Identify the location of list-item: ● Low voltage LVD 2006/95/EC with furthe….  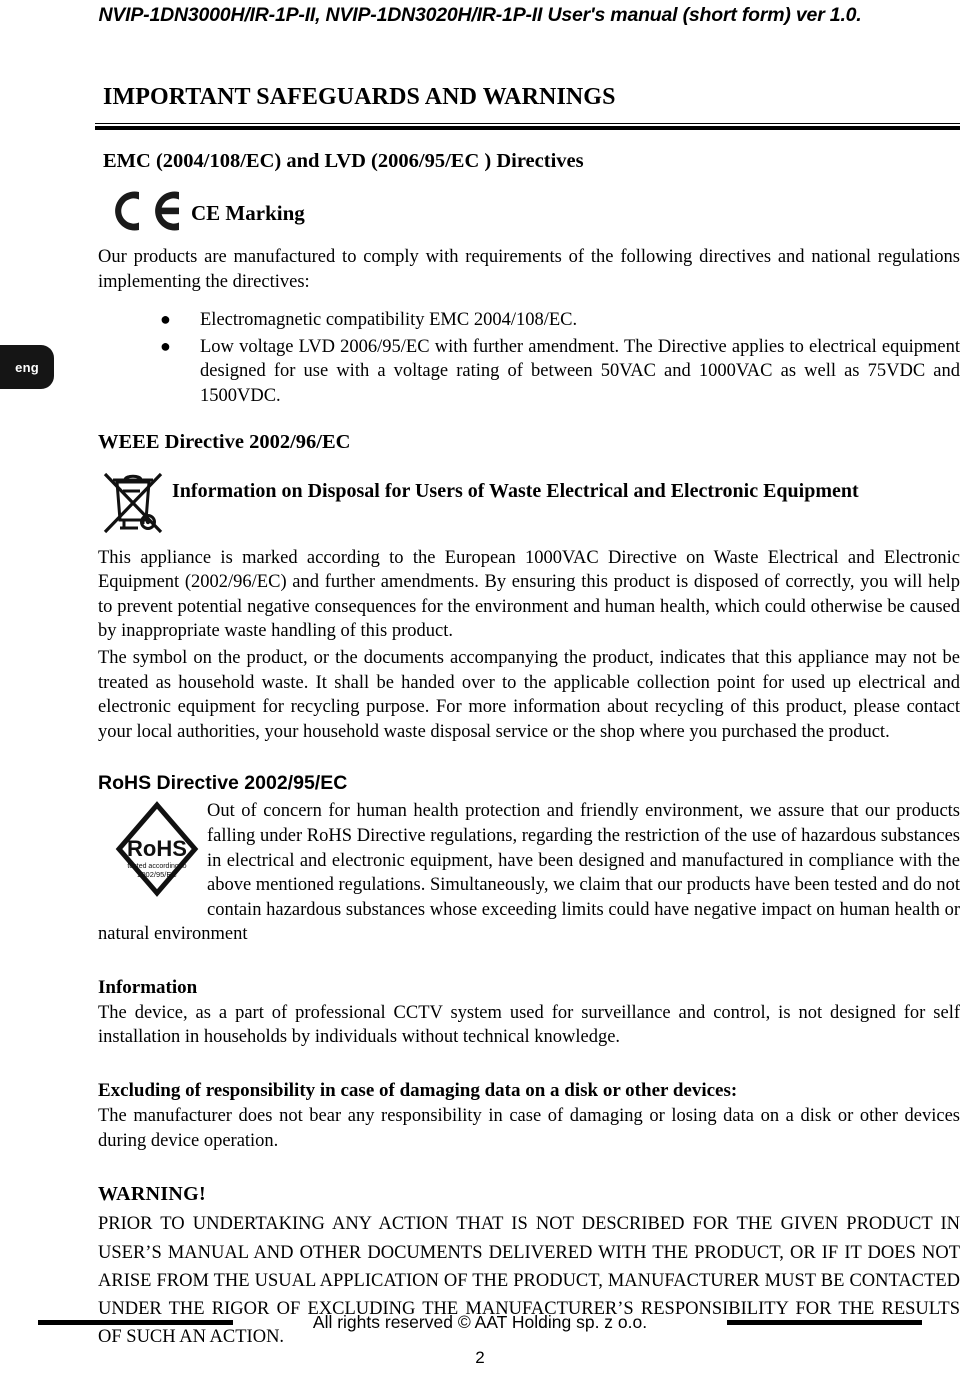
(560, 372).